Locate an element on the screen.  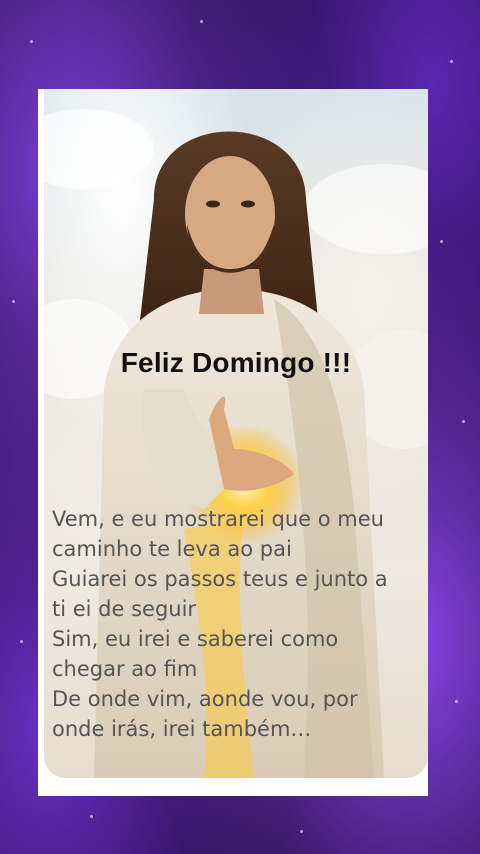
verse-line: Sim, eu irei e saberei como is located at coordinates (195, 639).